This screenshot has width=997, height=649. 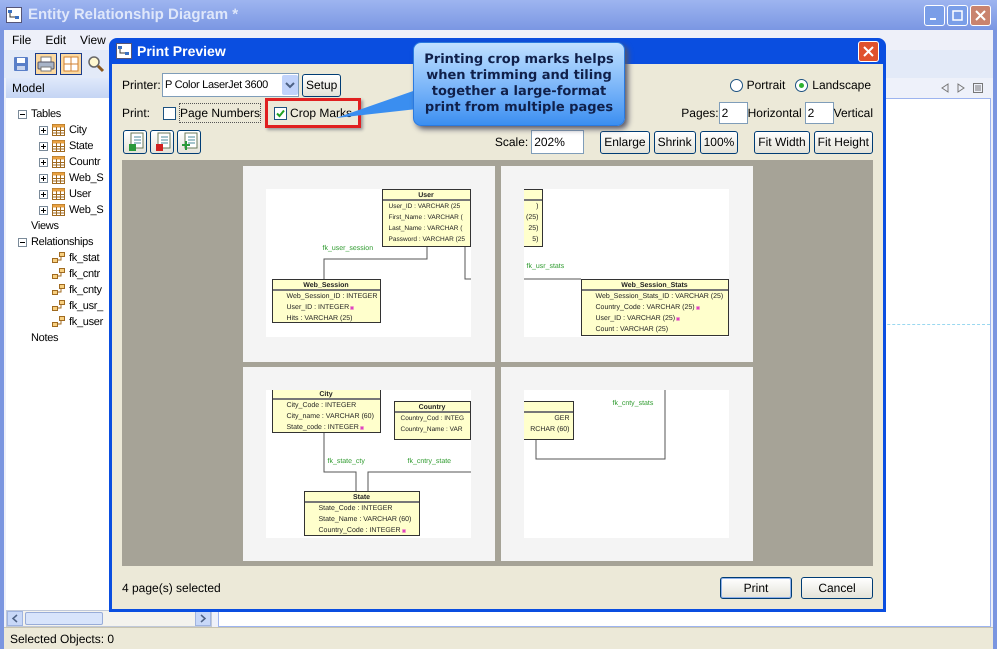 I want to click on menu-item: File, so click(x=22, y=40).